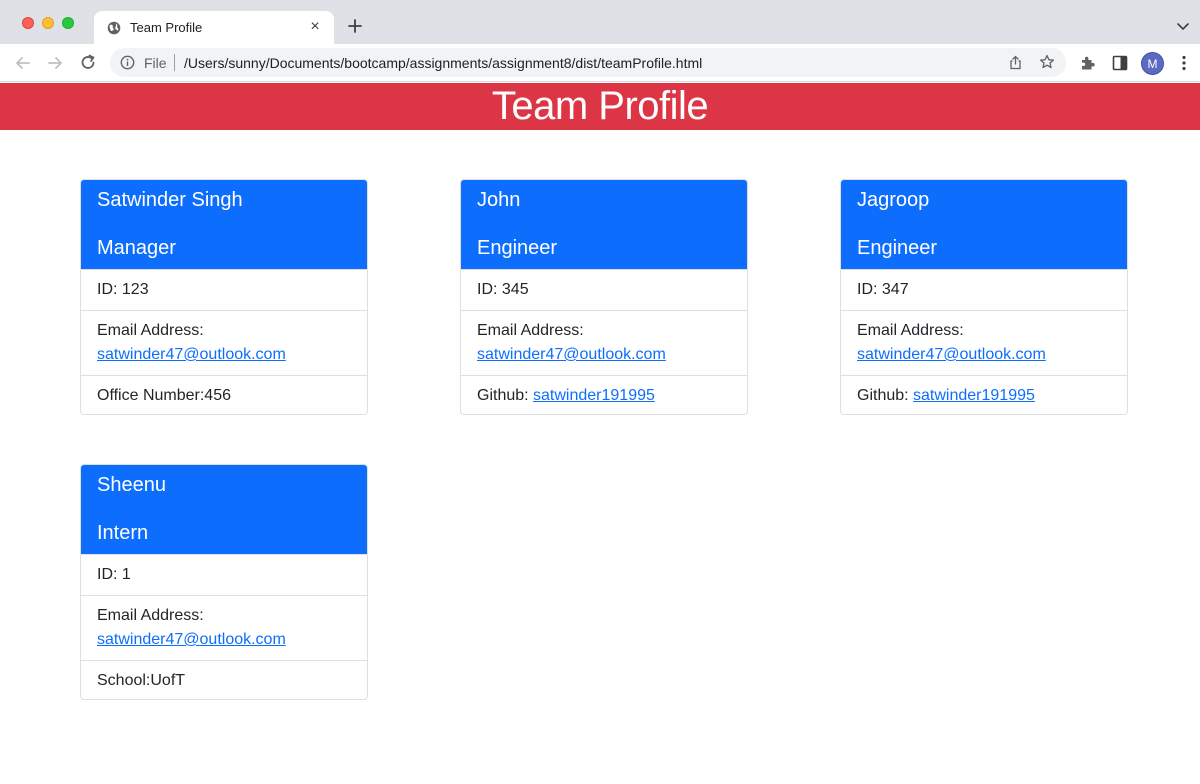  Describe the element at coordinates (131, 485) in the screenshot. I see `employee-name: Sheenu` at that location.